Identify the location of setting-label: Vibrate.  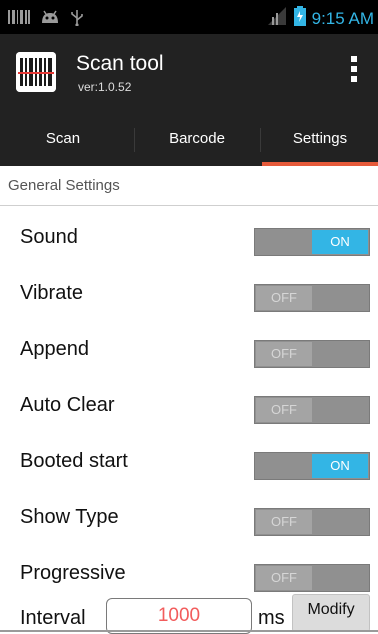
(52, 293).